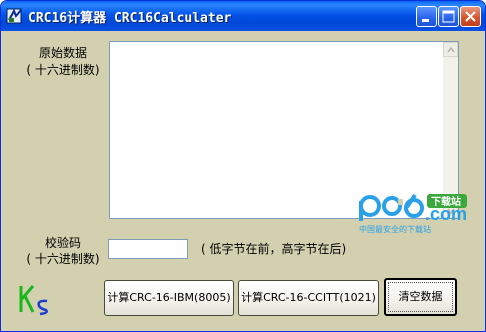  What do you see at coordinates (14, 16) in the screenshot?
I see `calculator-app-icon` at bounding box center [14, 16].